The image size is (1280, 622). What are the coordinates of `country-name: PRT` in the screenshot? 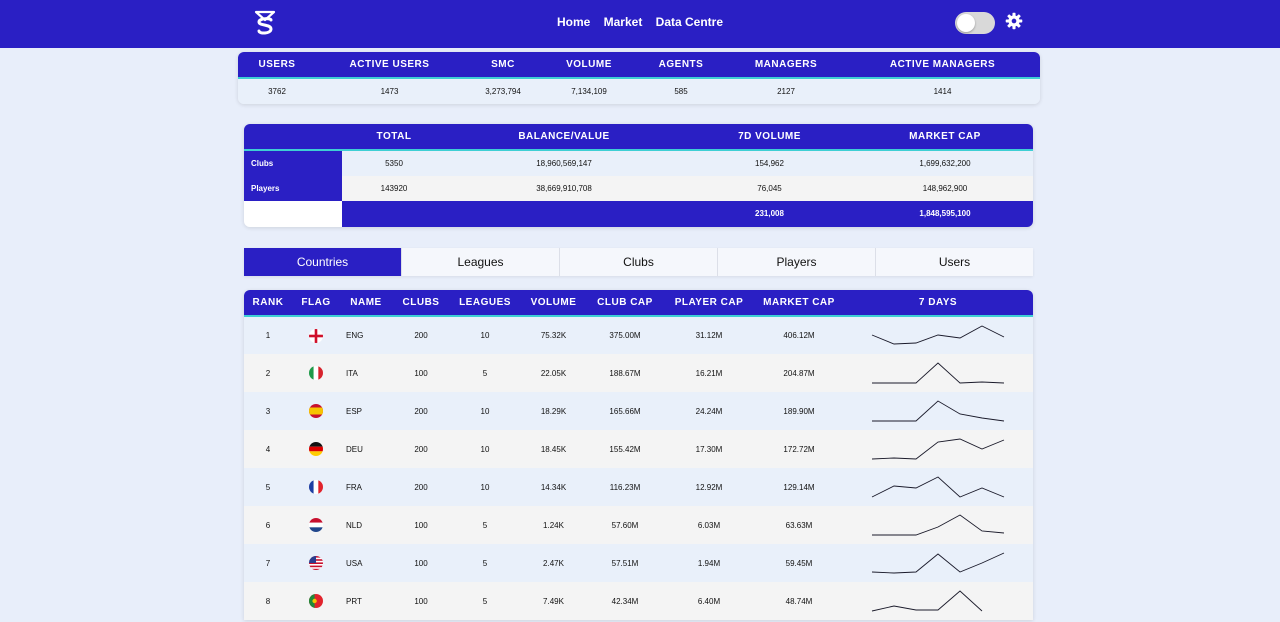 It's located at (366, 601).